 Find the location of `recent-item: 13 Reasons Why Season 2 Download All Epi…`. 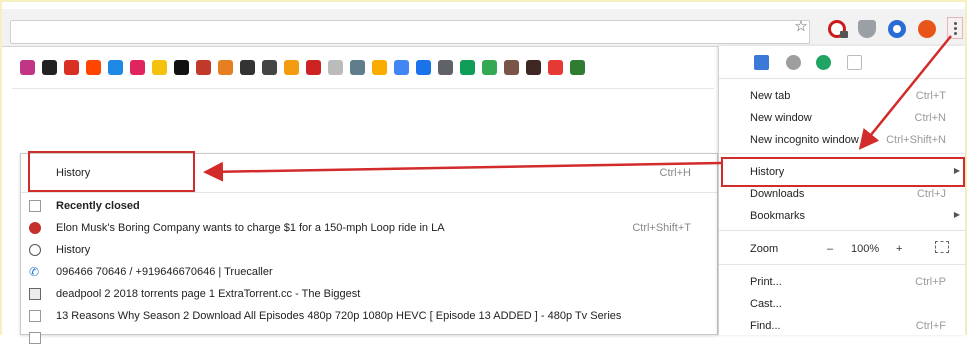

recent-item: 13 Reasons Why Season 2 Download All Epi… is located at coordinates (369, 316).